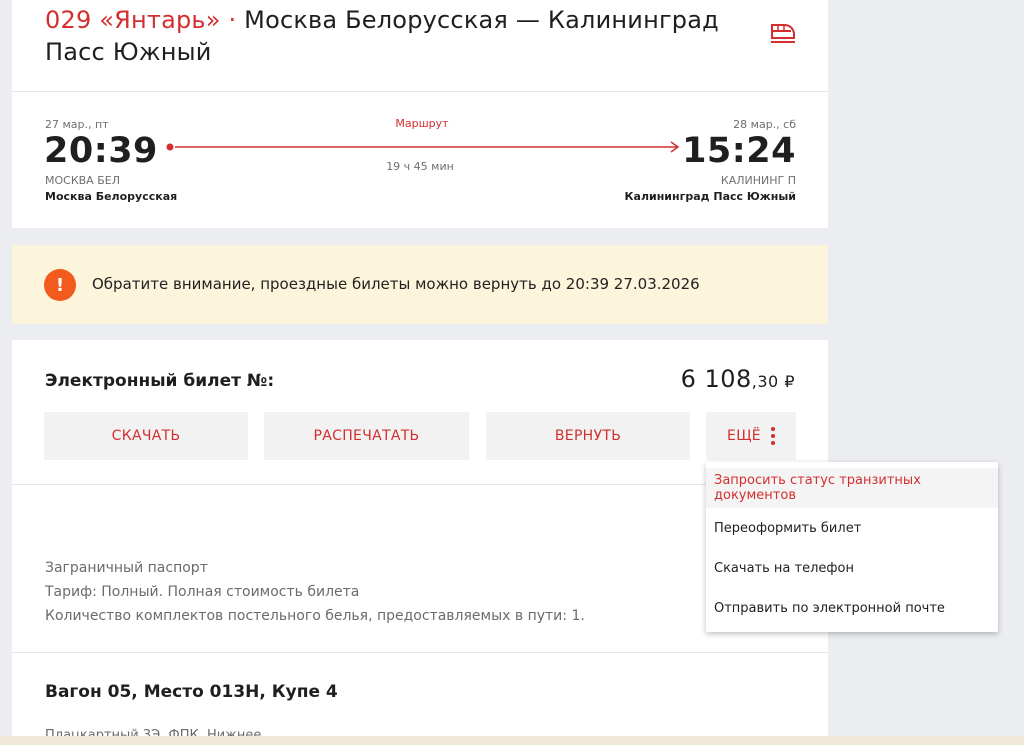  Describe the element at coordinates (126, 568) in the screenshot. I see `document-type: Заграничный паспорт` at that location.